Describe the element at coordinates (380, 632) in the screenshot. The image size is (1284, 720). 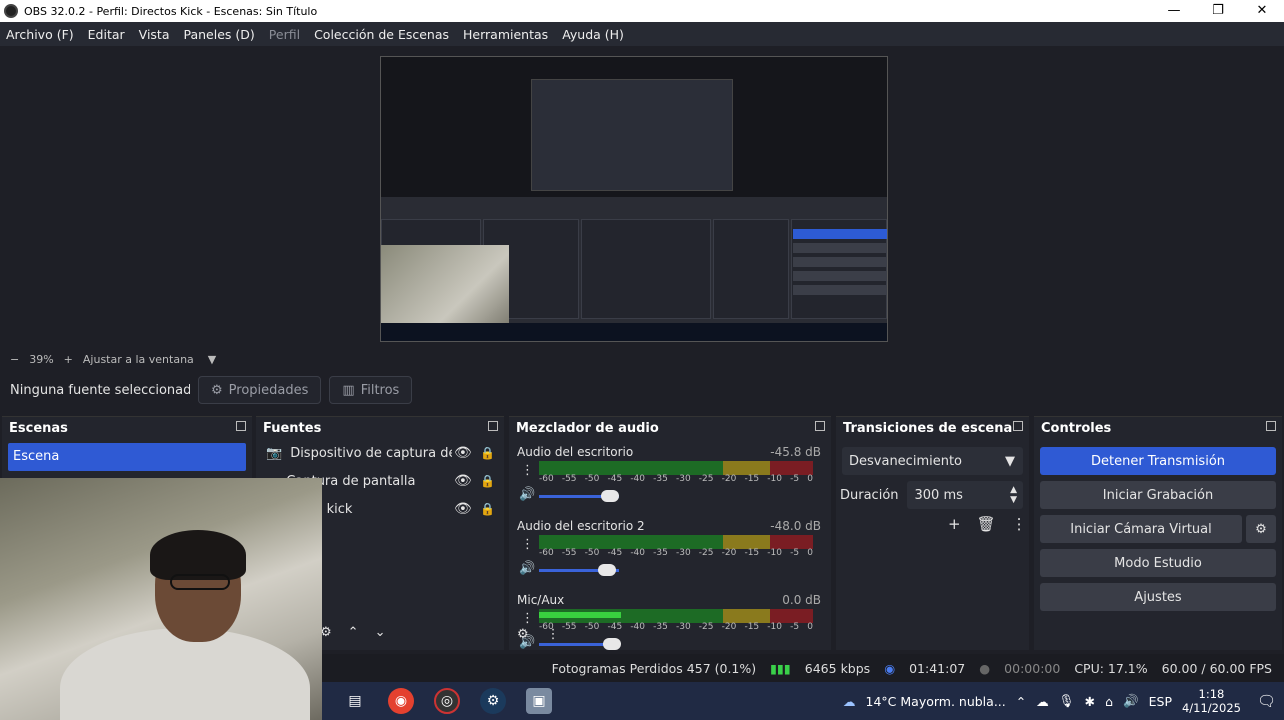
I see `move-down-icon: ⌄` at that location.